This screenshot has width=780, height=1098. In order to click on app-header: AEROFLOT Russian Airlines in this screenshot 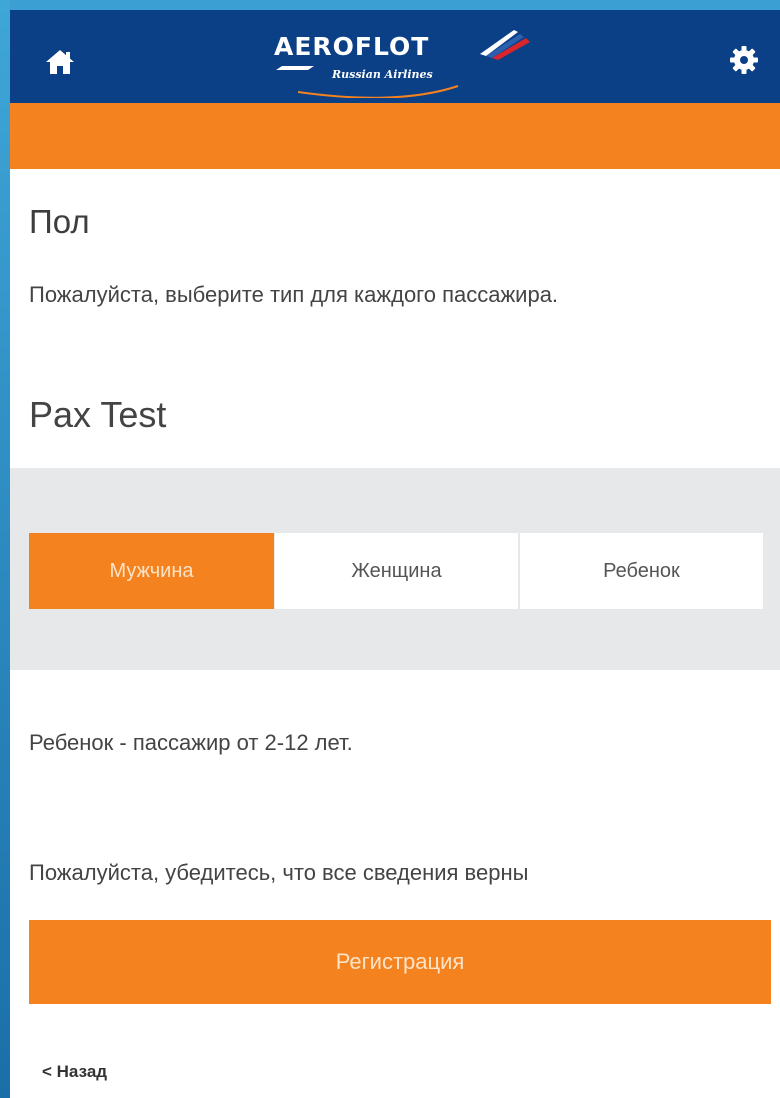, I will do `click(395, 56)`.